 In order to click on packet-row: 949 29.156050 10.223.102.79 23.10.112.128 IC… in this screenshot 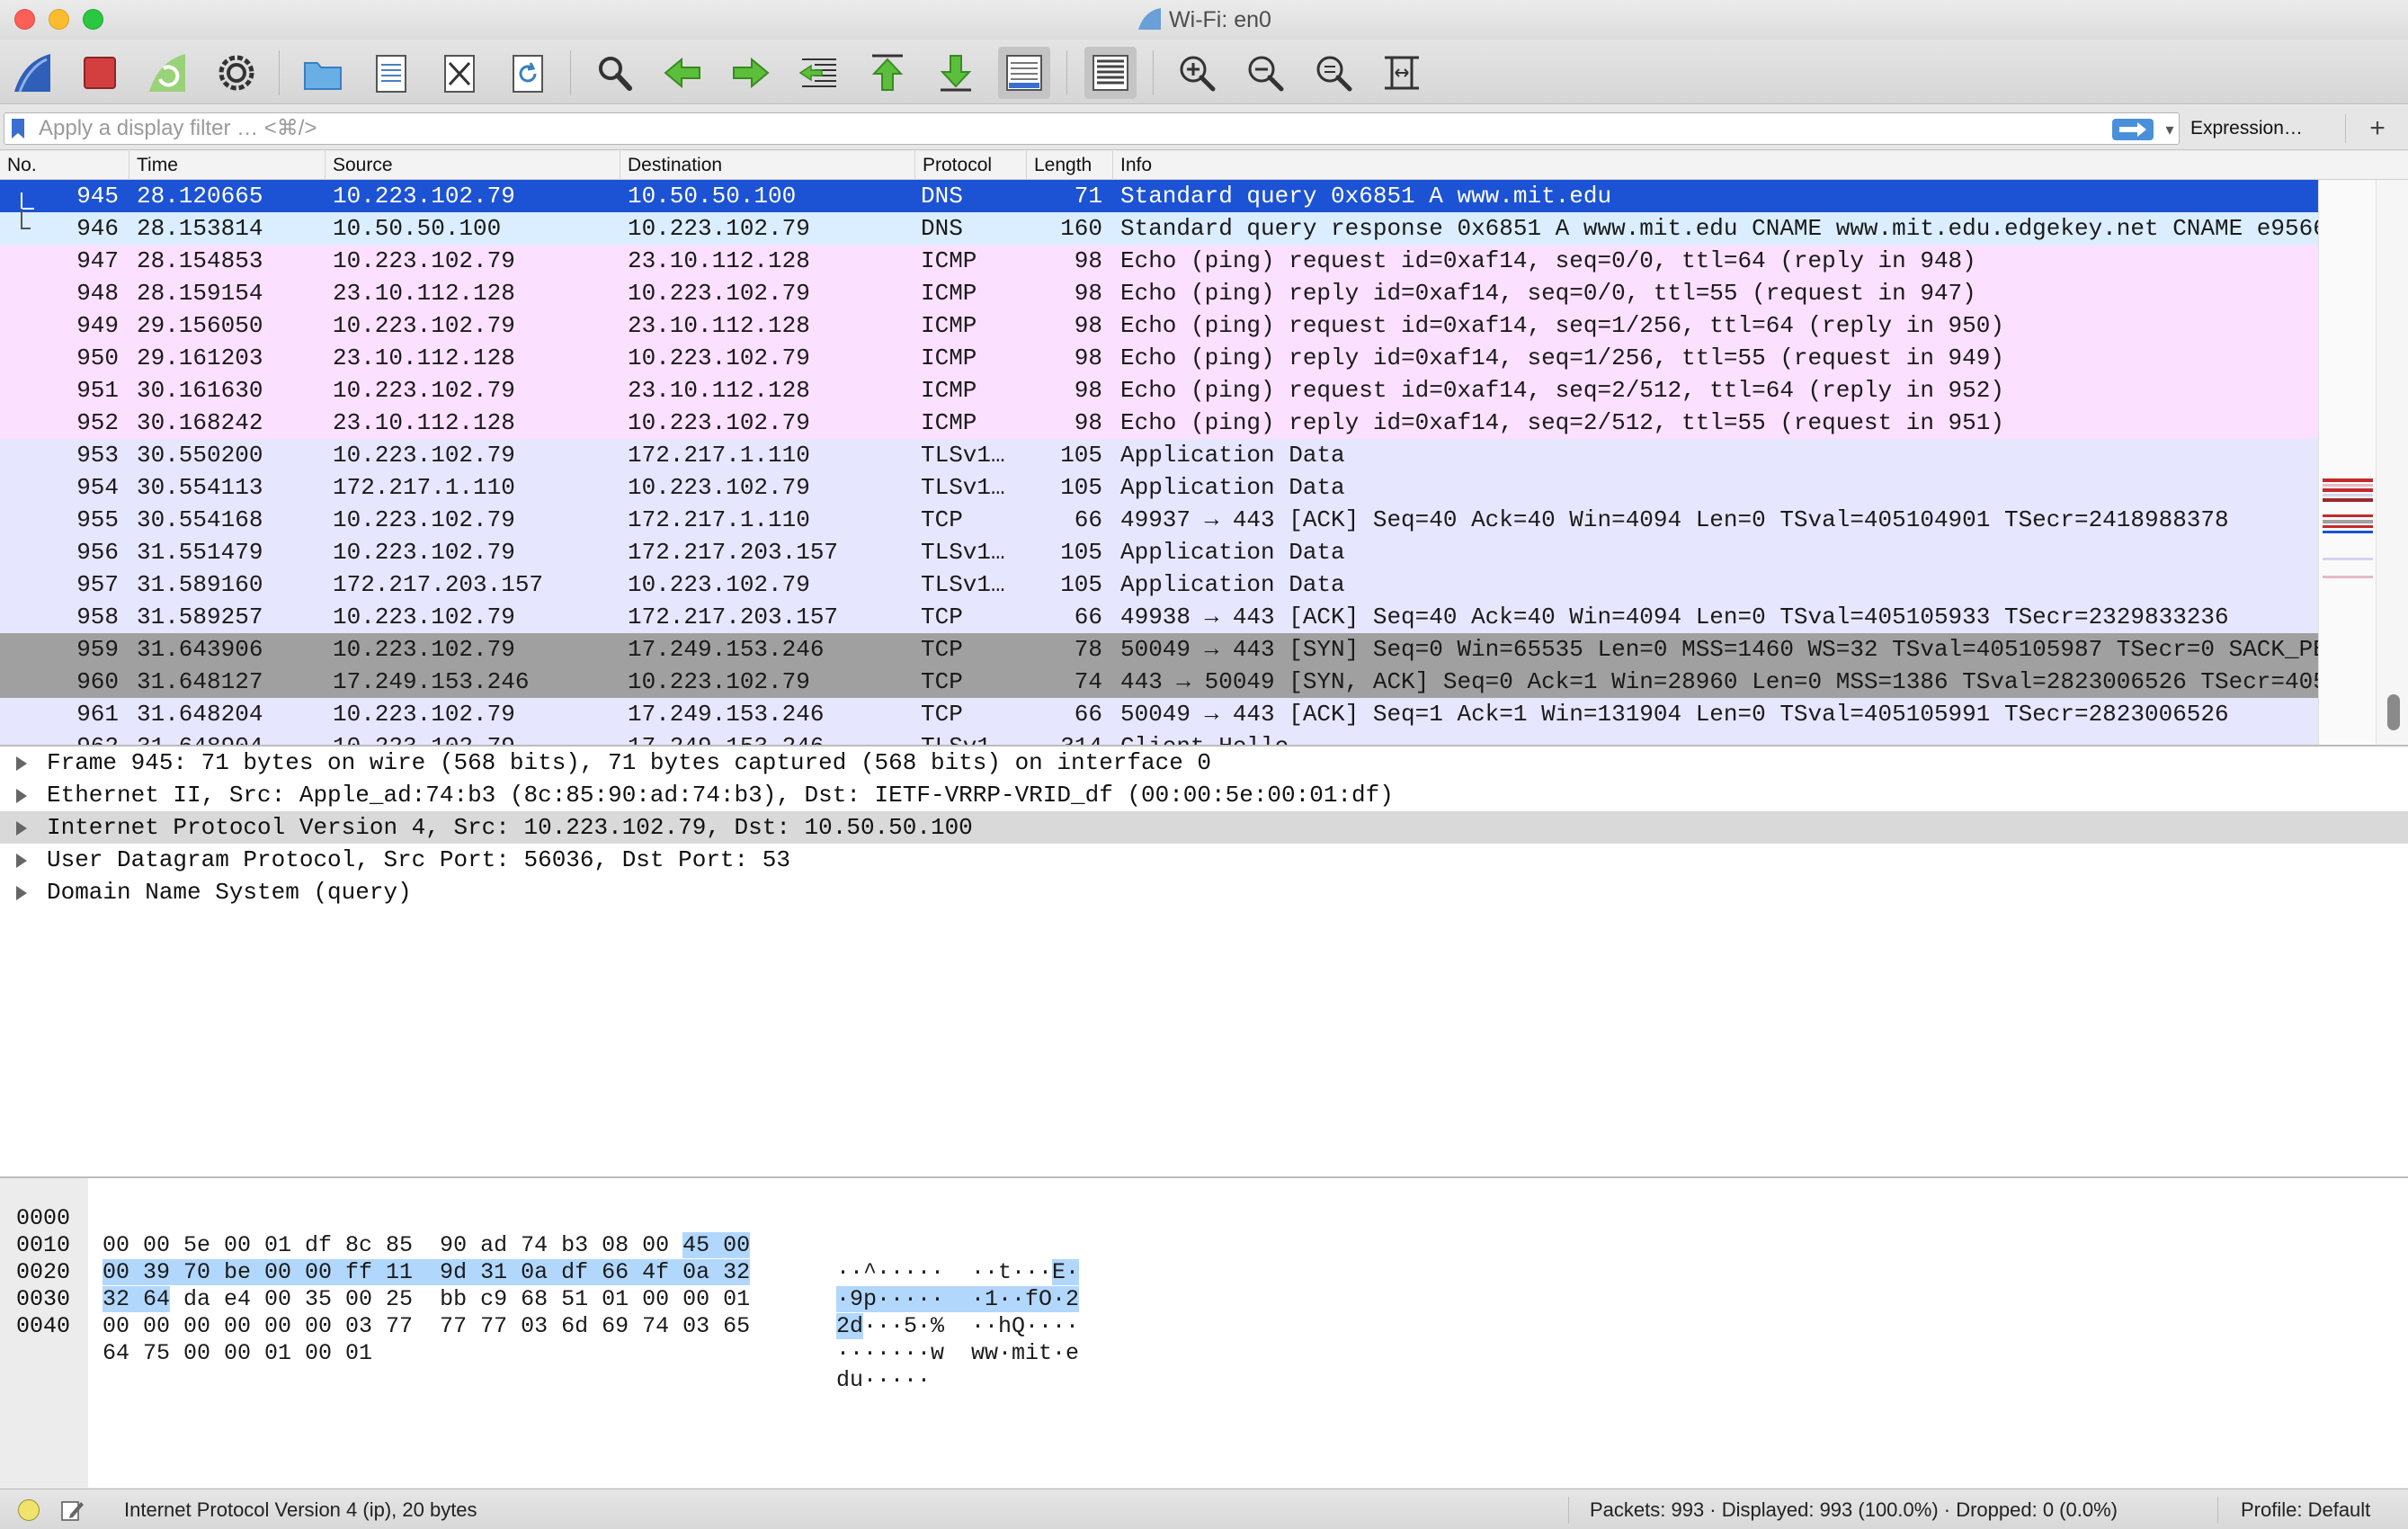, I will do `click(1159, 325)`.